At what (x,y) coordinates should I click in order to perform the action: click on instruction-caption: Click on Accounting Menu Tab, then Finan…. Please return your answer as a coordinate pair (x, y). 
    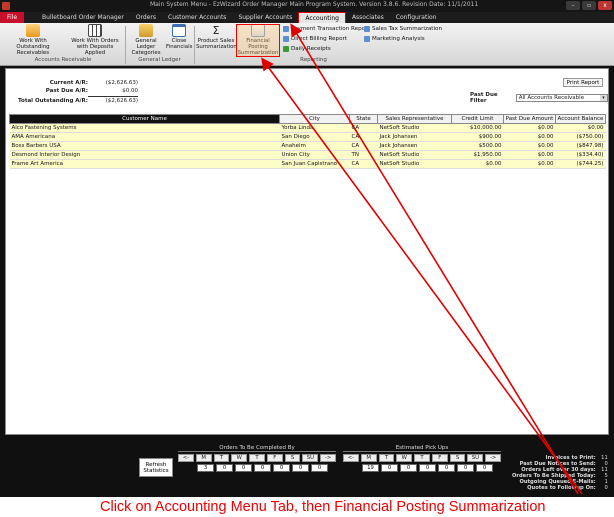
    Looking at the image, I should click on (323, 507).